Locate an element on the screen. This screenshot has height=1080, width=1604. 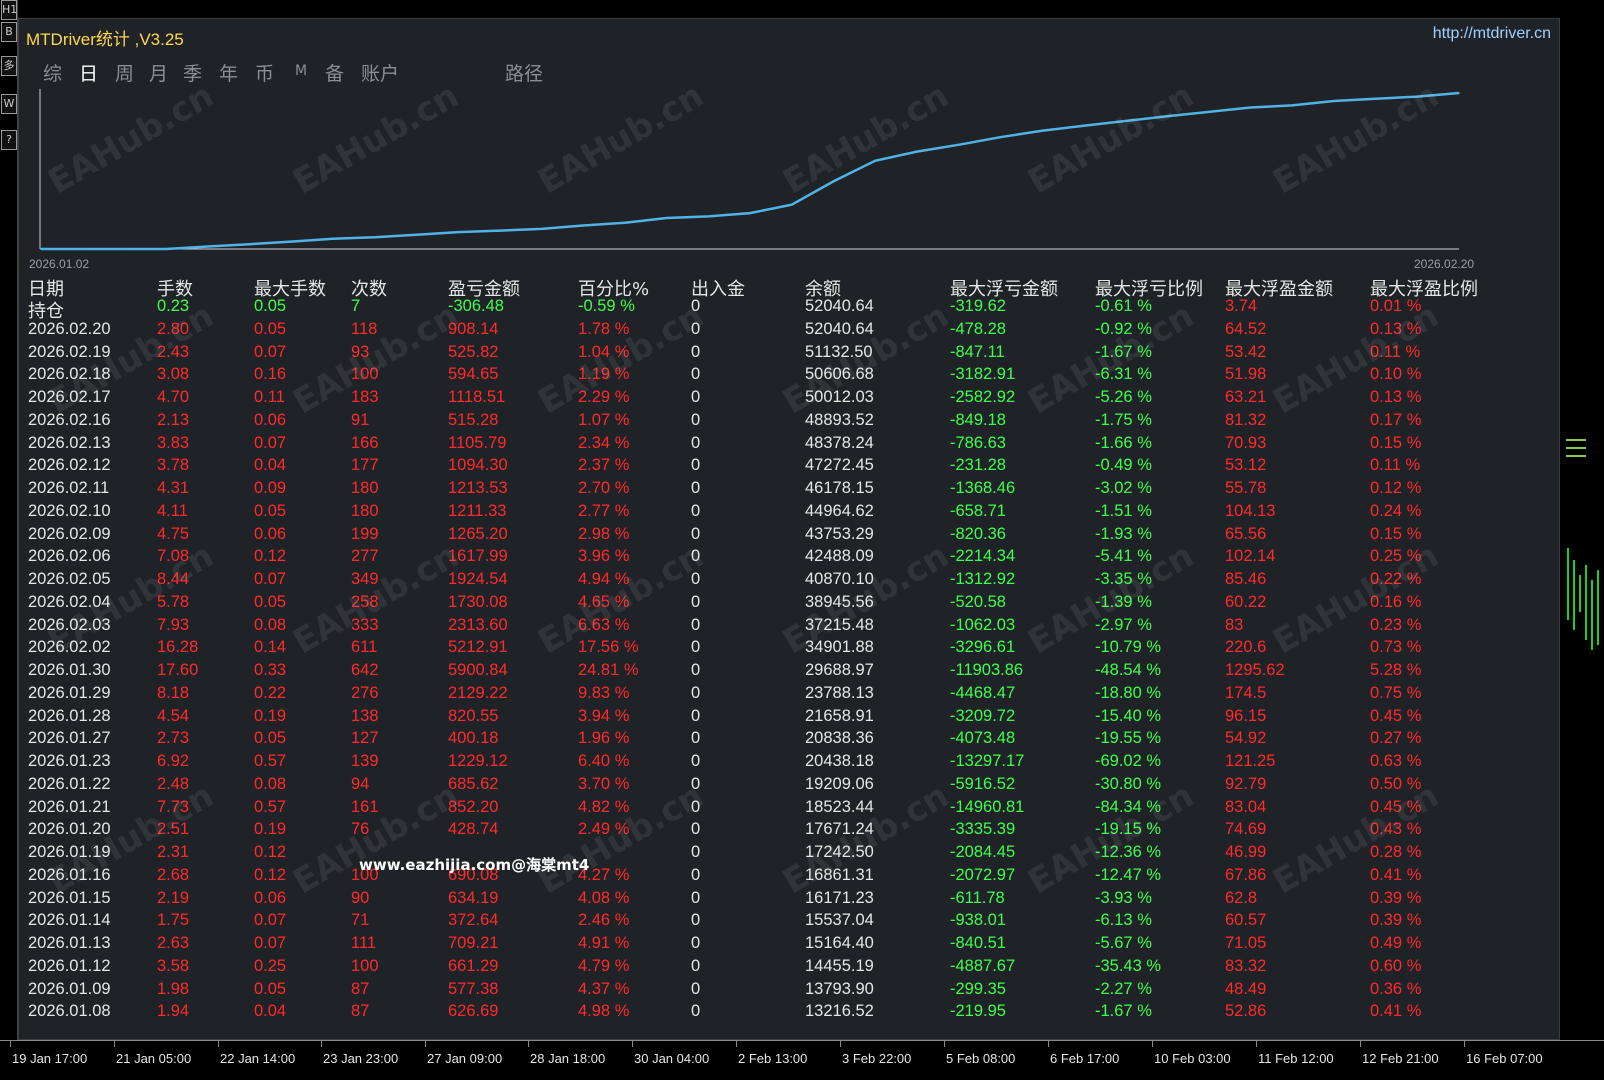
tab-7: M is located at coordinates (301, 71).